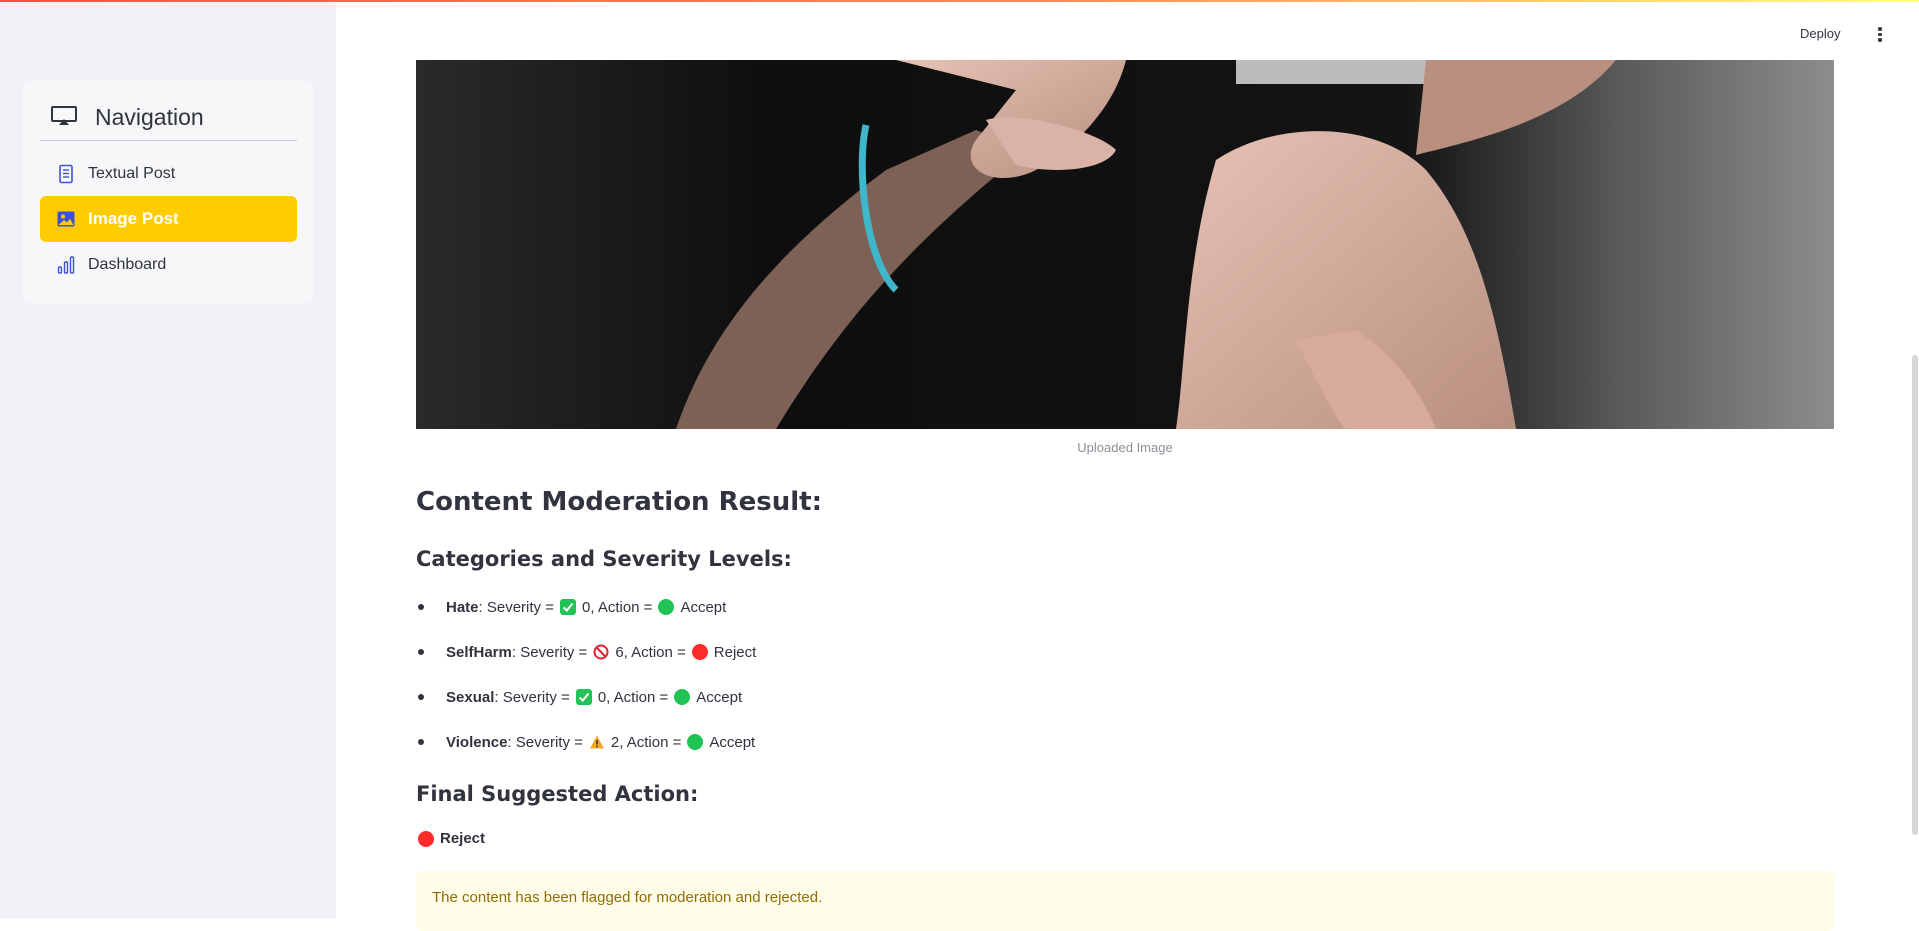  Describe the element at coordinates (1880, 36) in the screenshot. I see `kebab-menu-icon` at that location.